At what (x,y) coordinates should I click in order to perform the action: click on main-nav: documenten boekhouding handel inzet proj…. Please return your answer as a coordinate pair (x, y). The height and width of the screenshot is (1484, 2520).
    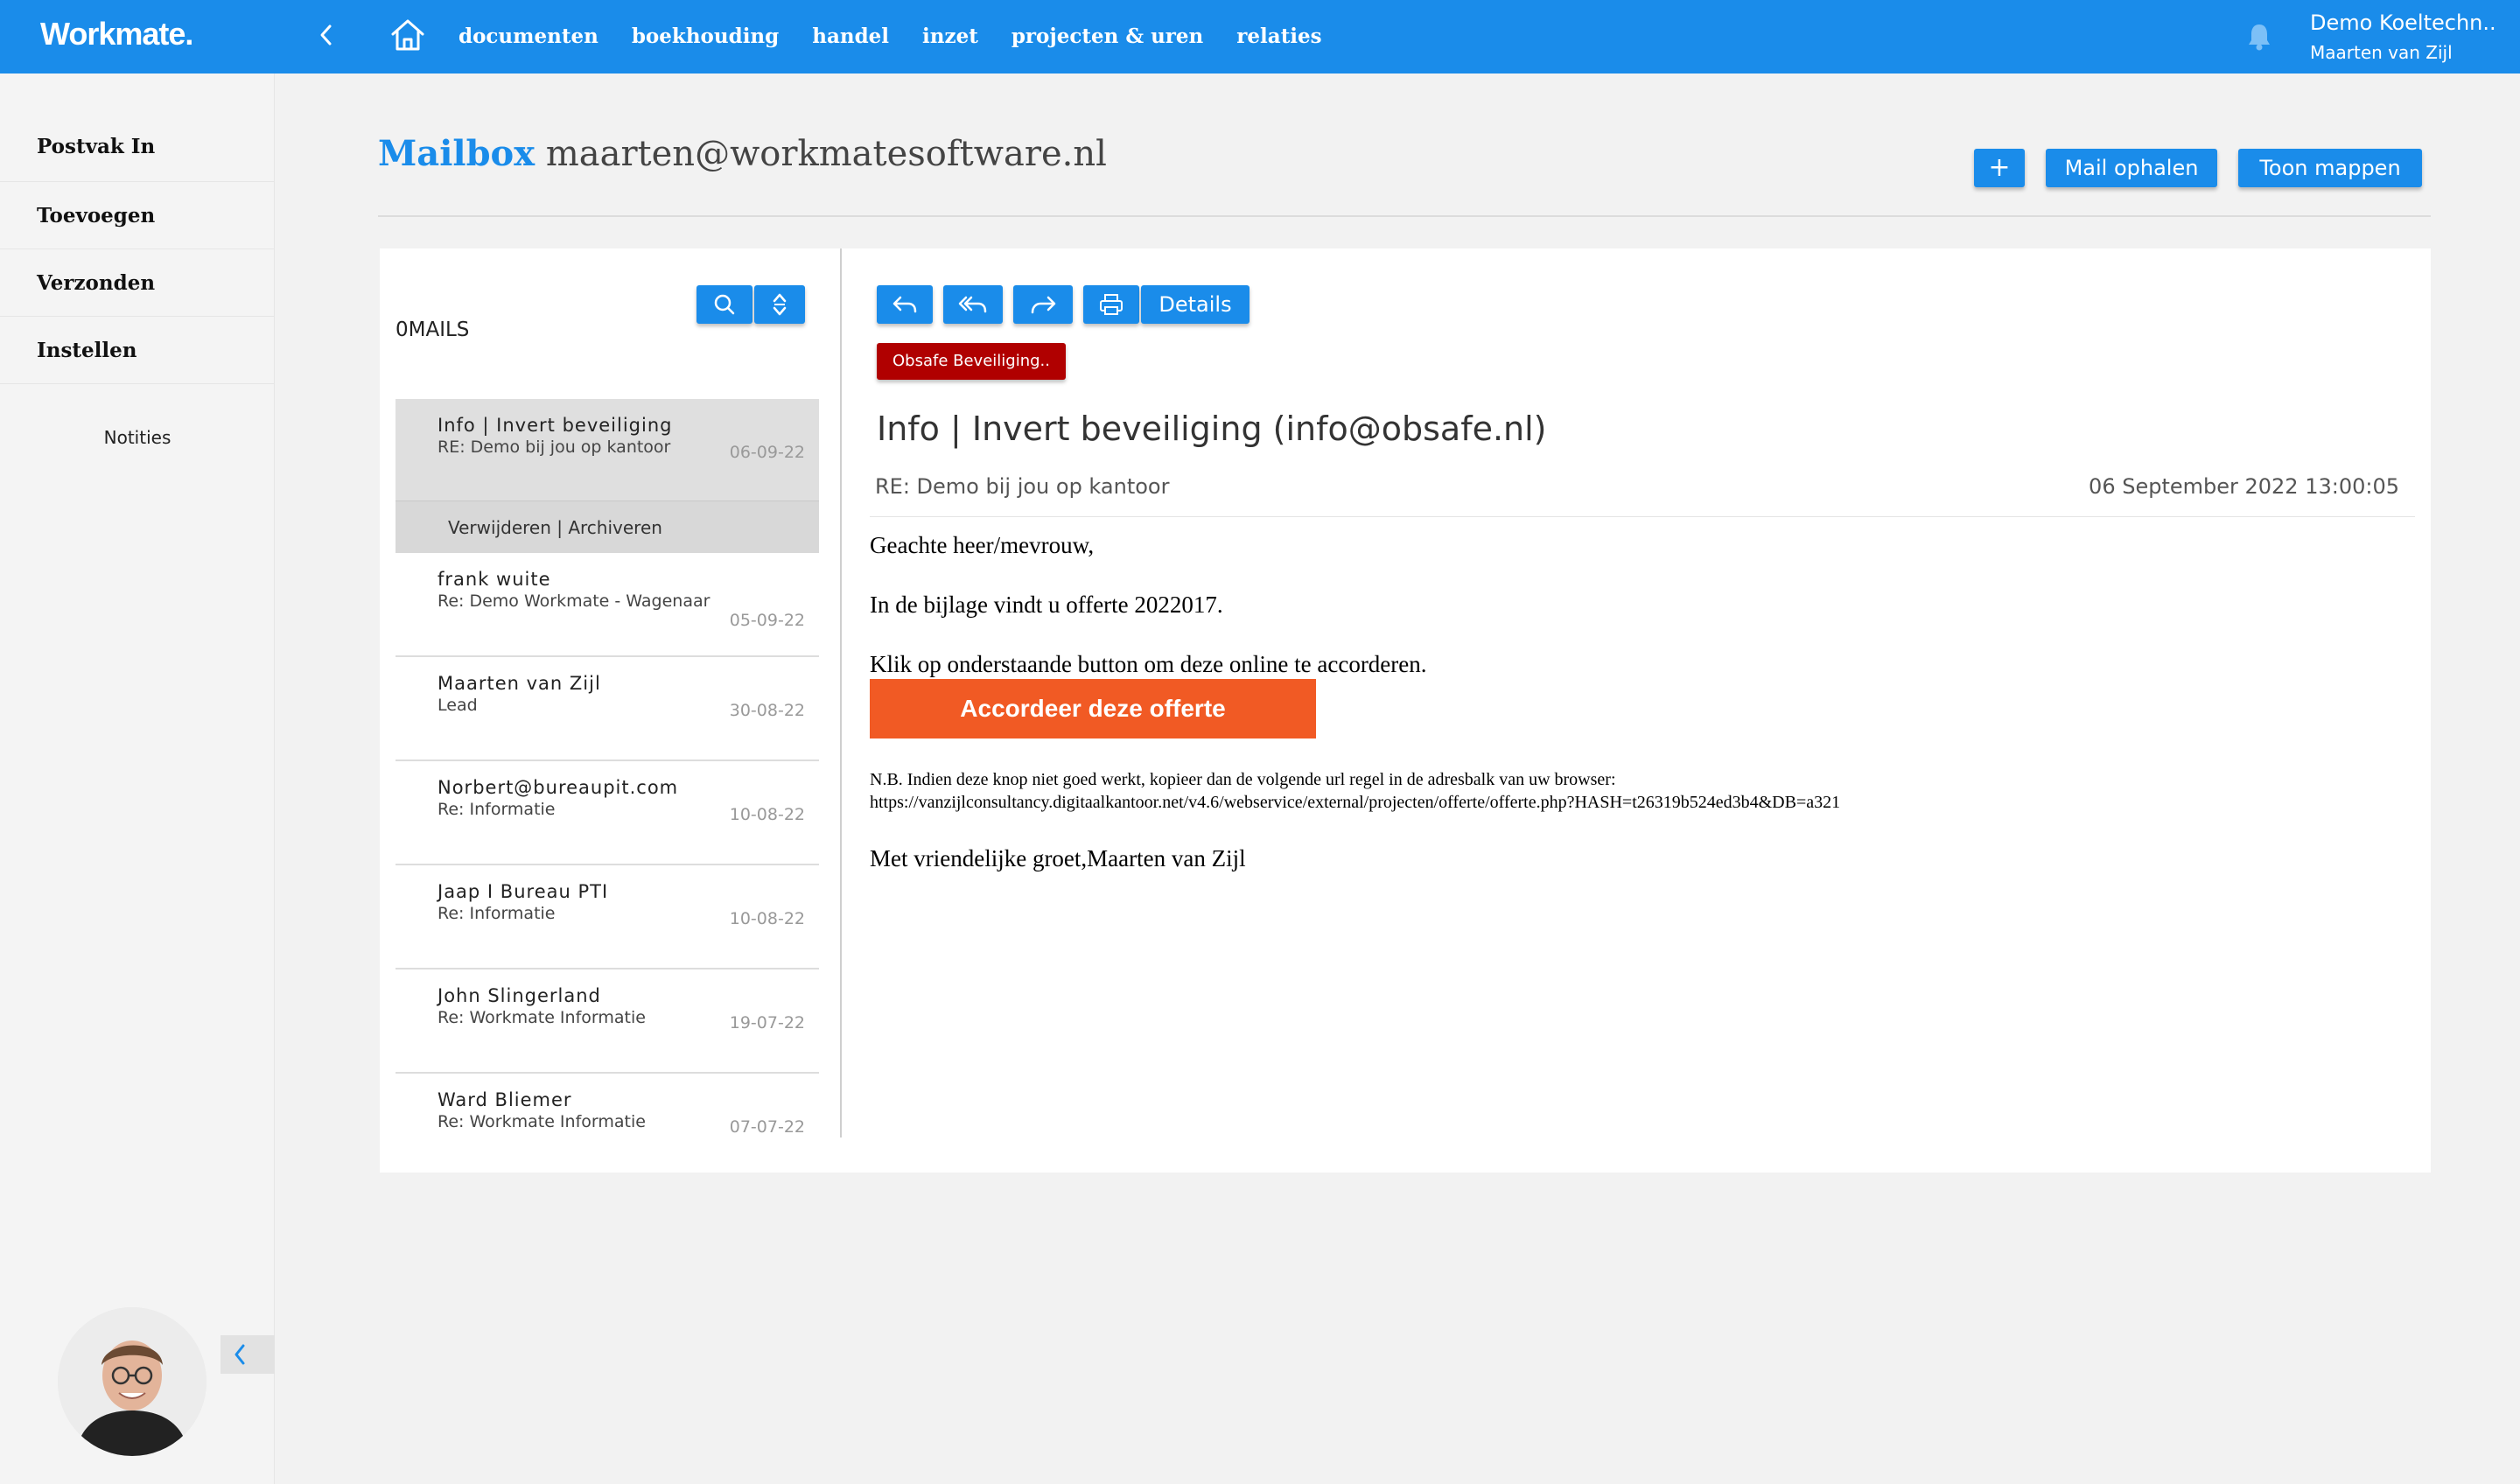
    Looking at the image, I should click on (906, 36).